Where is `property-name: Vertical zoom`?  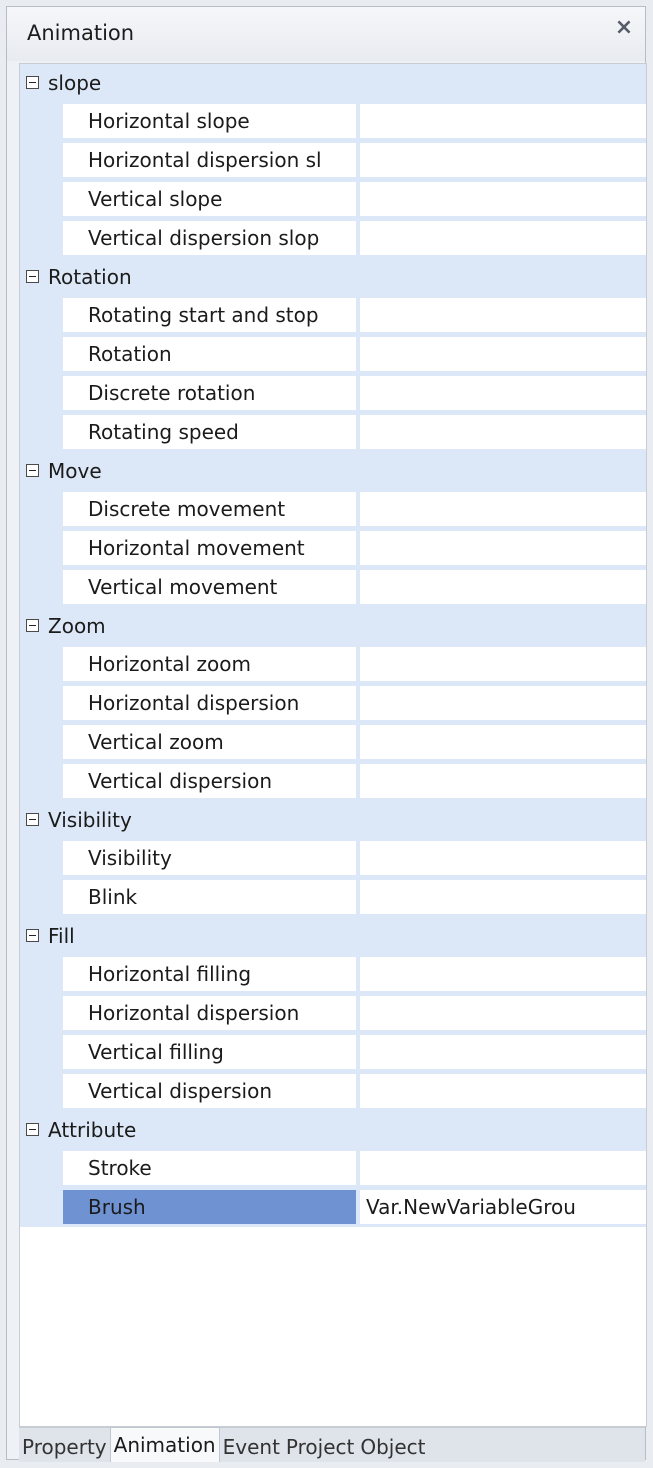
property-name: Vertical zoom is located at coordinates (209, 742).